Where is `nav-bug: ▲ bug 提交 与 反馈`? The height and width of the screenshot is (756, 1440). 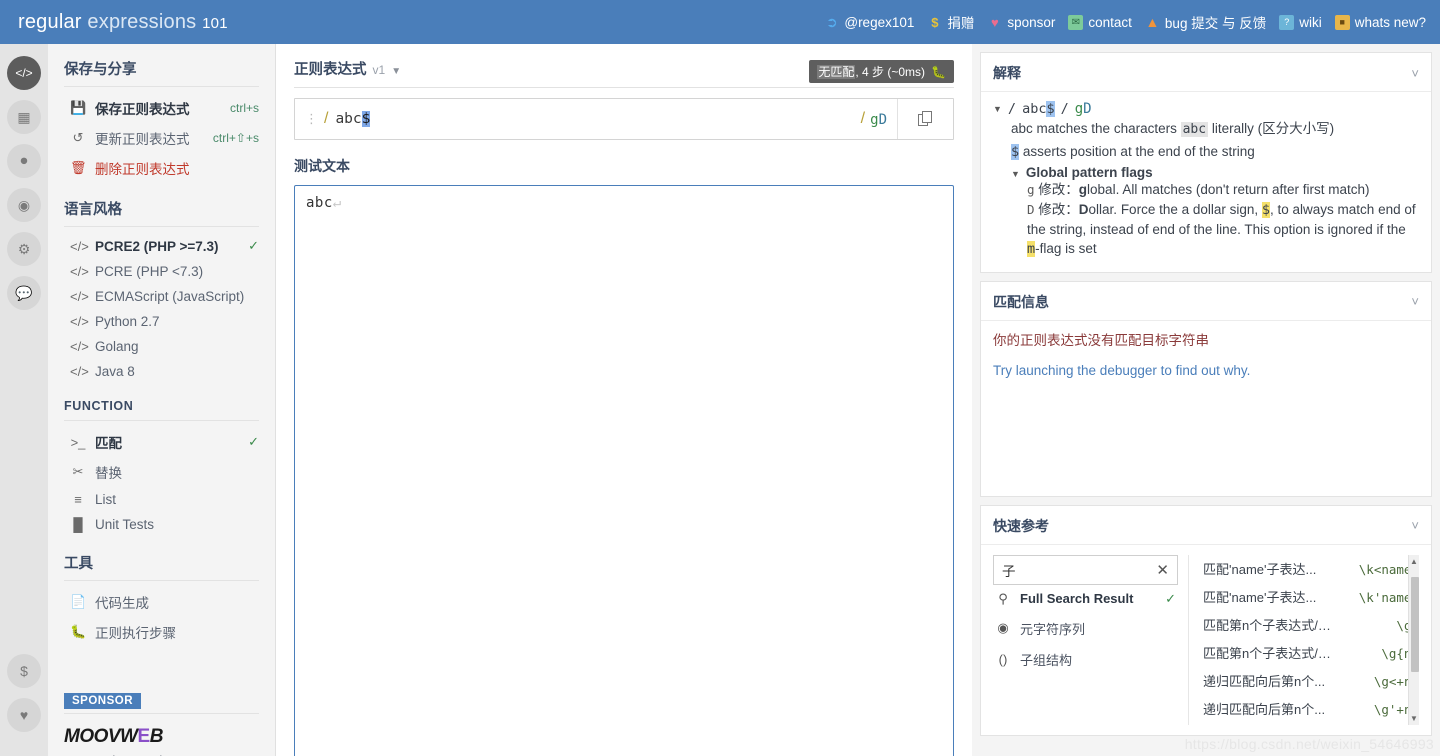 nav-bug: ▲ bug 提交 与 反馈 is located at coordinates (1205, 22).